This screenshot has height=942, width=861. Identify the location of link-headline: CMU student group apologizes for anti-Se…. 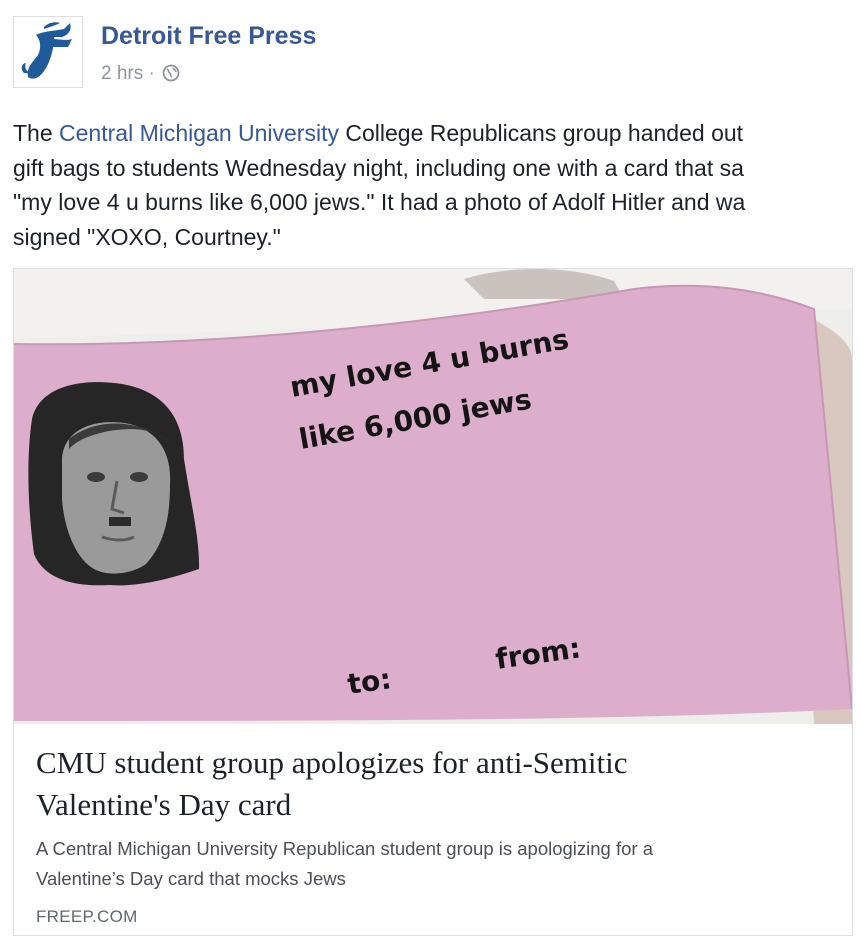
(436, 784).